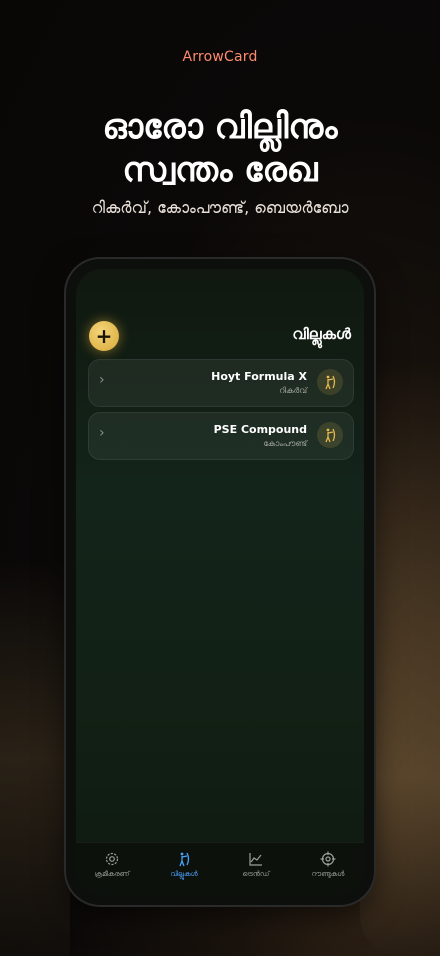 This screenshot has height=956, width=440. Describe the element at coordinates (112, 869) in the screenshot. I see `tab-settings: ക്രമീകരണ്` at that location.